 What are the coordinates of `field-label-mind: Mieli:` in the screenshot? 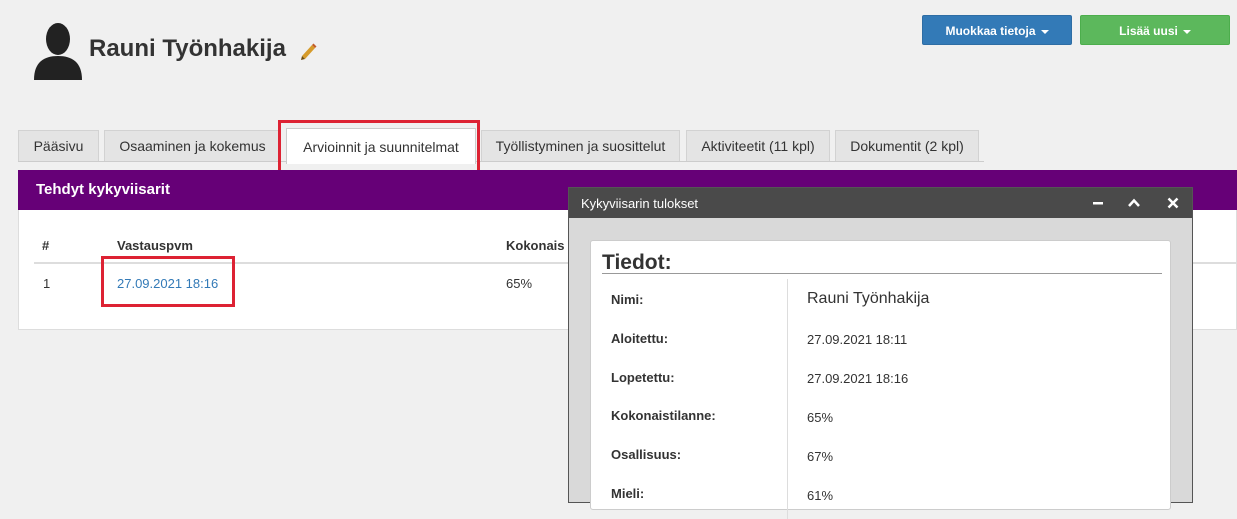 It's located at (628, 493).